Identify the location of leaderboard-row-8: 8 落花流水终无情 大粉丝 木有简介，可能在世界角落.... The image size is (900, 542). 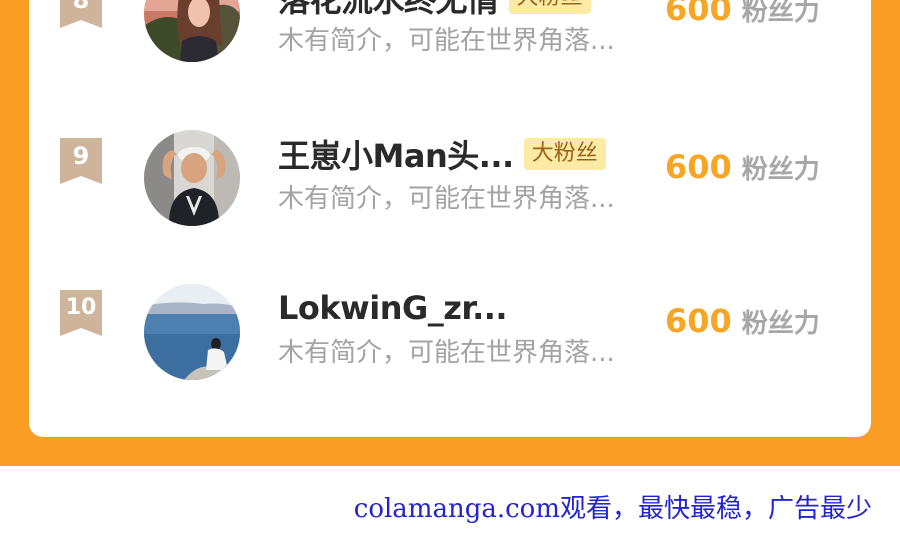
(450, 39).